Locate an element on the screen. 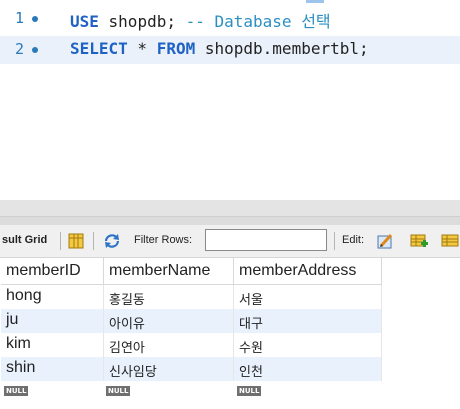 Image resolution: width=460 pixels, height=409 pixels. cell-memberaddress: 서울 is located at coordinates (307, 296).